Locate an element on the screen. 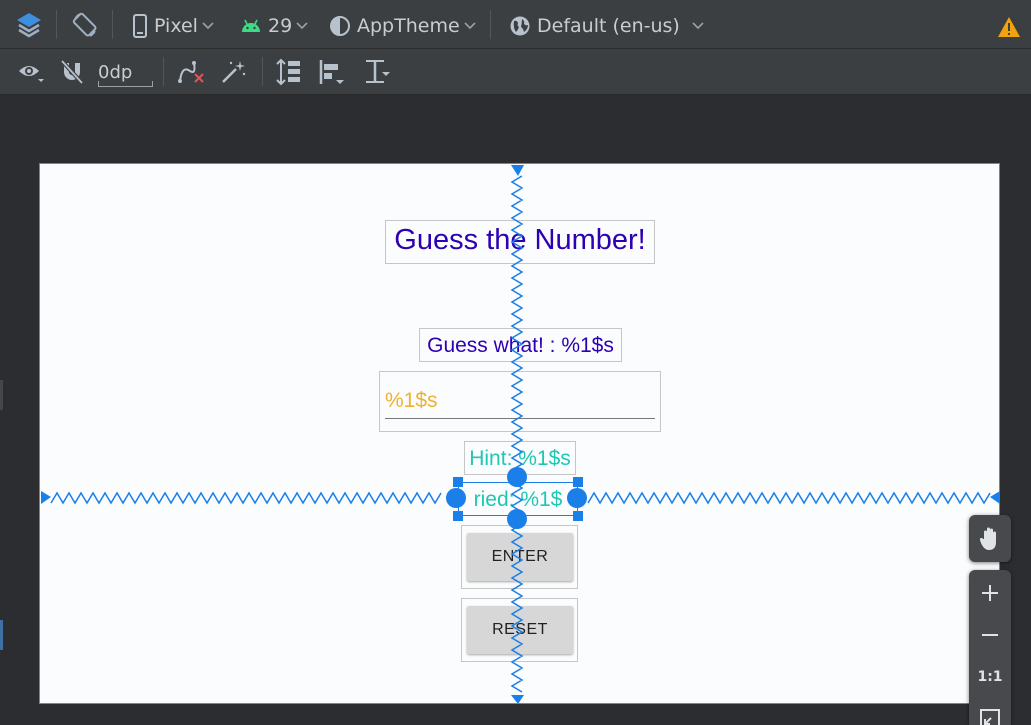 The width and height of the screenshot is (1031, 725). resize-handle-bottom-right is located at coordinates (578, 516).